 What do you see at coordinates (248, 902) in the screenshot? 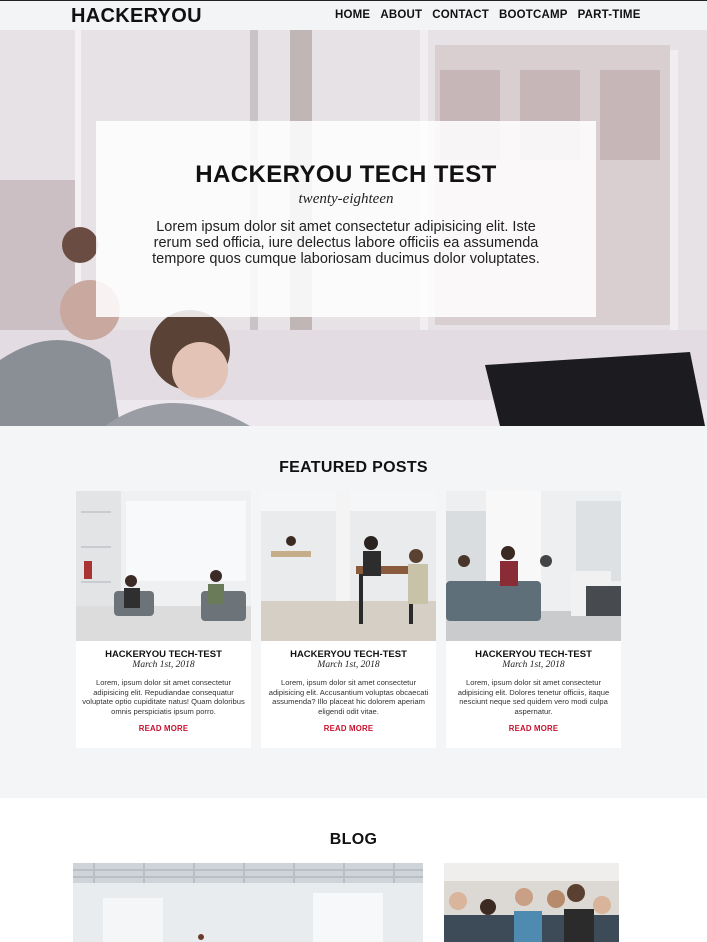
I see `blog-image-main` at bounding box center [248, 902].